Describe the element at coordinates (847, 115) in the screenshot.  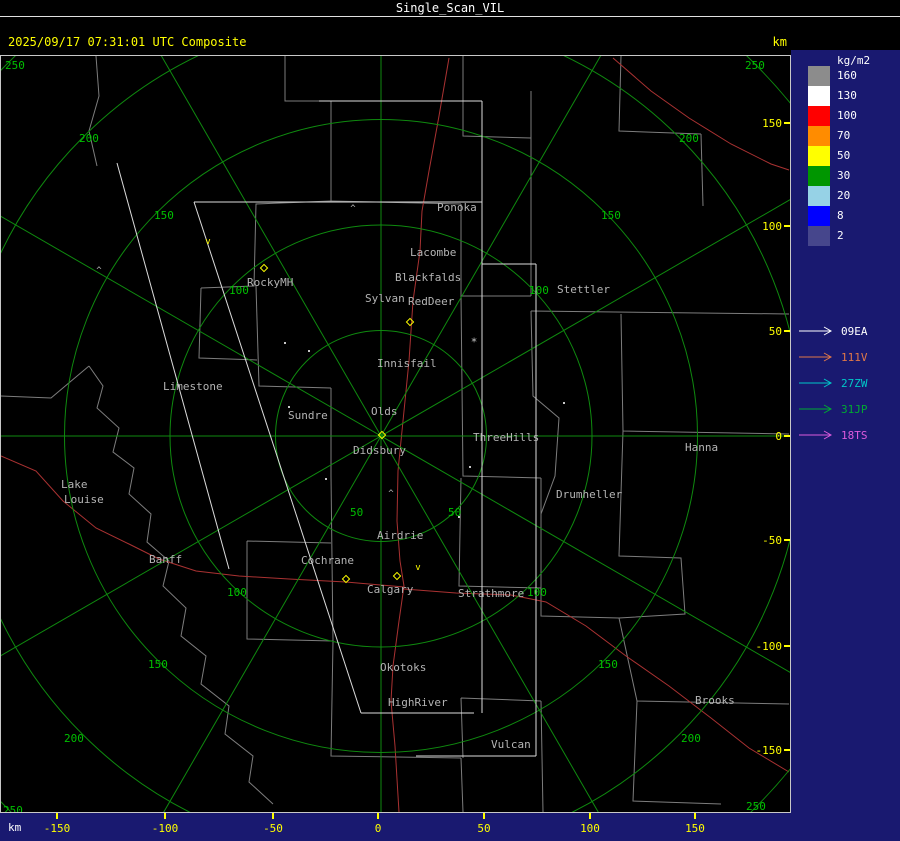
I see `color-scale-value: 100` at that location.